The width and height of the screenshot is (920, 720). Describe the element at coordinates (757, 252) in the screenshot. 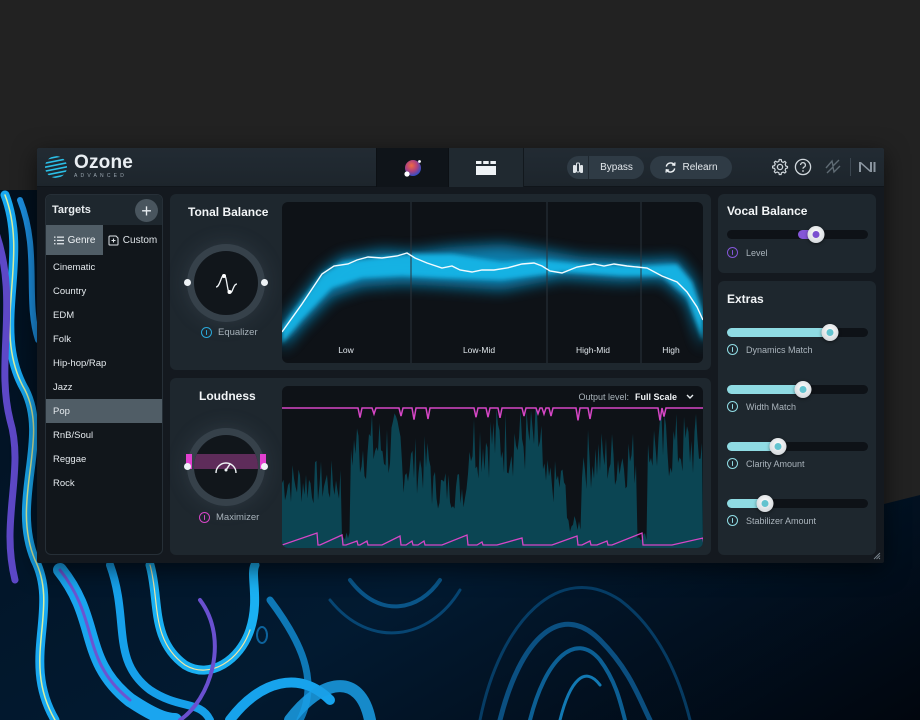

I see `vocal-level-label: Level` at that location.